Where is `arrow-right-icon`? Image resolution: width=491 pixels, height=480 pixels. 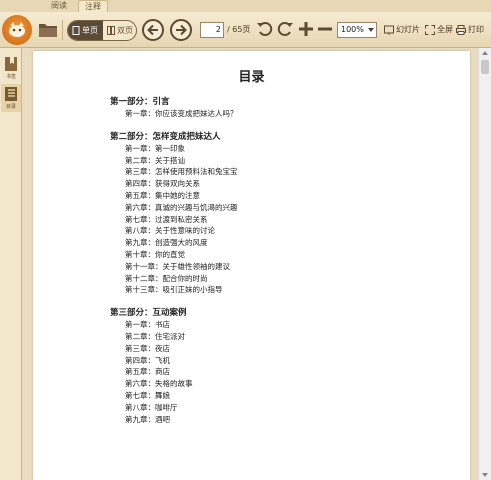 arrow-right-icon is located at coordinates (181, 30).